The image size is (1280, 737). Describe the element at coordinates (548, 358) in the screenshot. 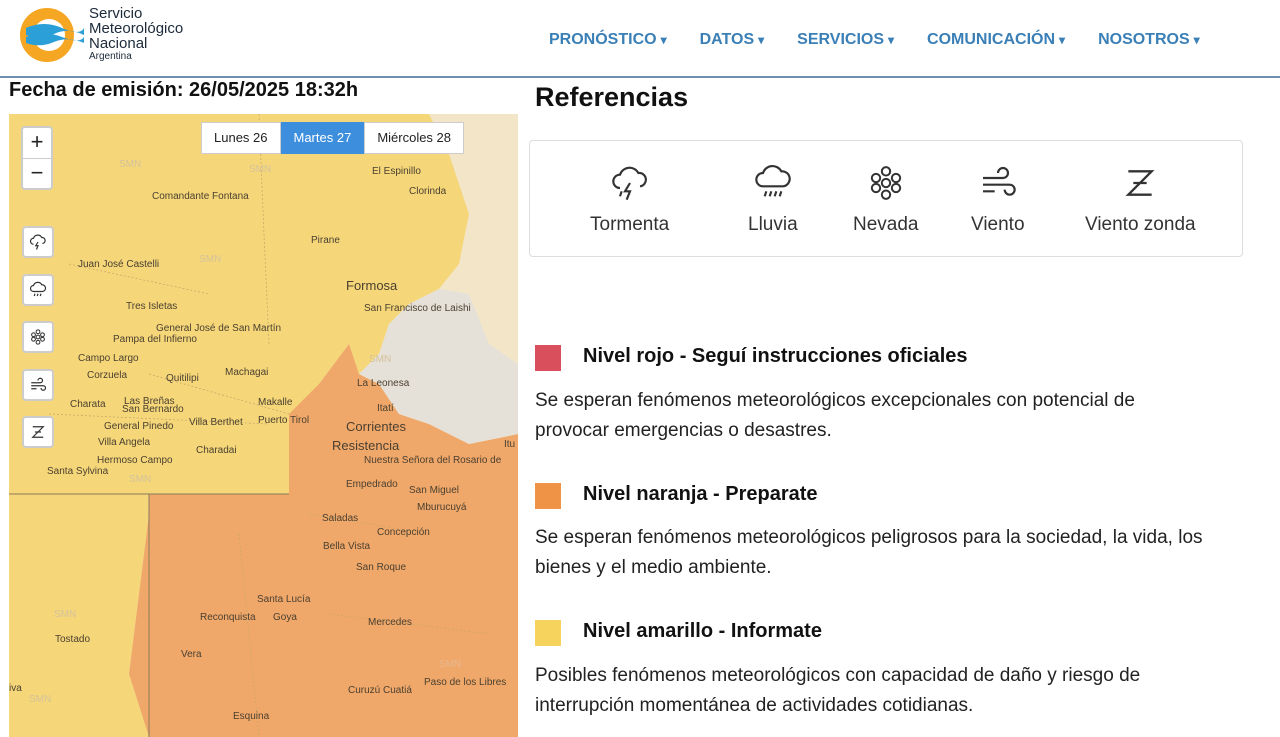

I see `red-swatch` at that location.